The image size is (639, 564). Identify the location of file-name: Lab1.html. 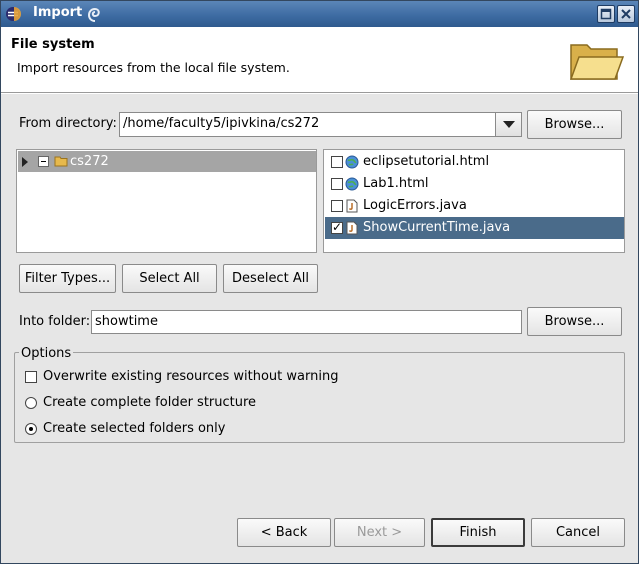
(396, 183).